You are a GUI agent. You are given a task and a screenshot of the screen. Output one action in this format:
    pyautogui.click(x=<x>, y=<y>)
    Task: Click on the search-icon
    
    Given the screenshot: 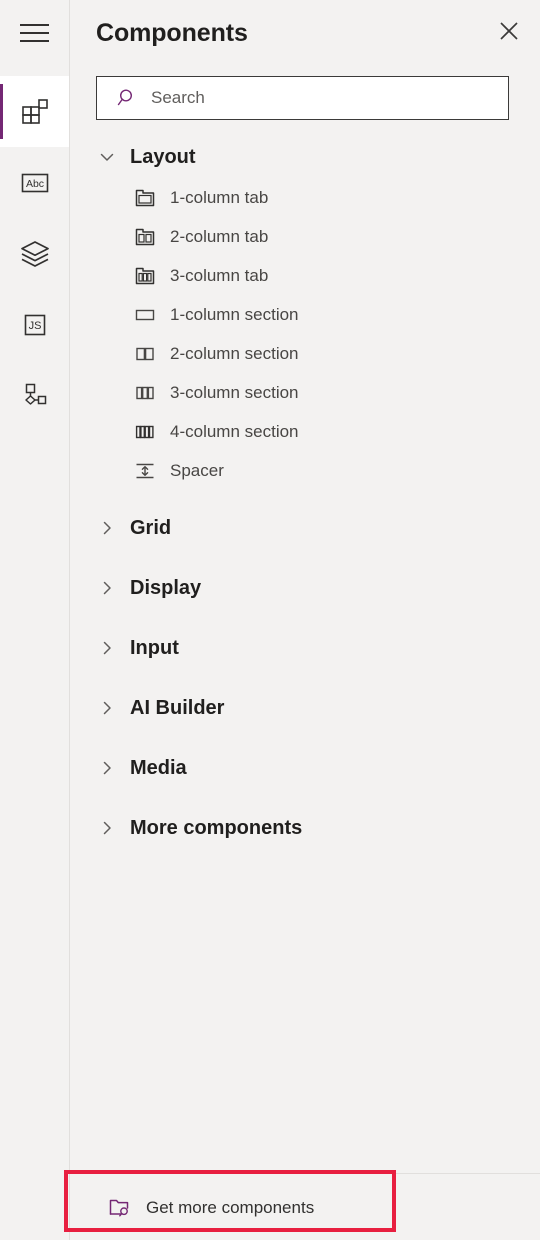 What is the action you would take?
    pyautogui.click(x=126, y=98)
    